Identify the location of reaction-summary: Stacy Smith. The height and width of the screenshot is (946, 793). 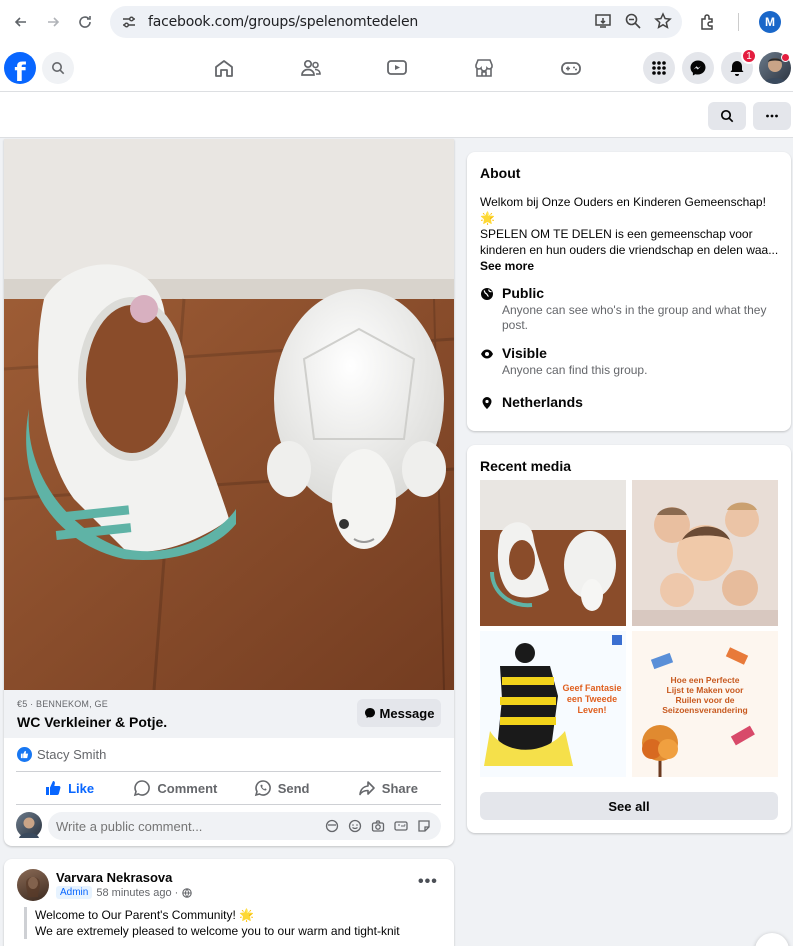
(61, 754).